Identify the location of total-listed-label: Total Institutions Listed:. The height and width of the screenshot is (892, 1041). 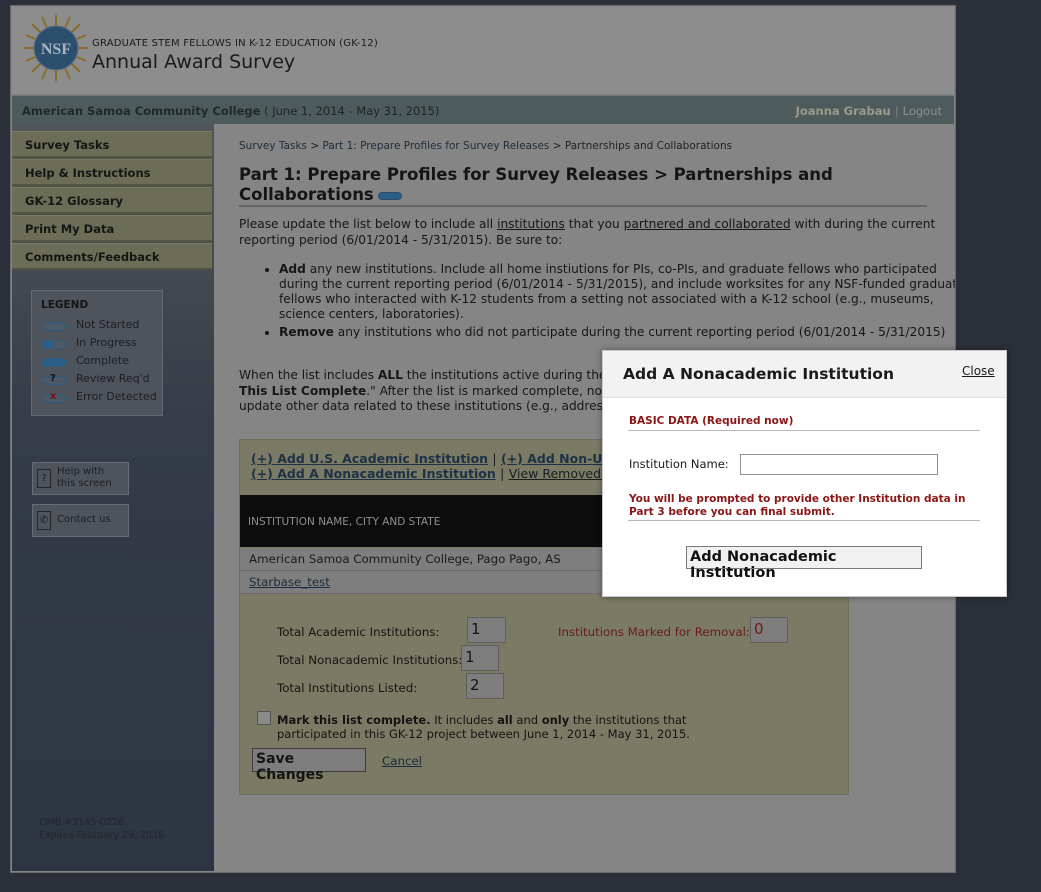
(347, 688).